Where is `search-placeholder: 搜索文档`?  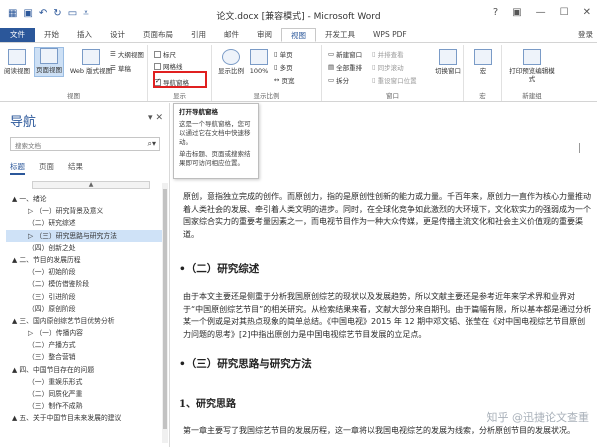
search-placeholder: 搜索文档 is located at coordinates (28, 146).